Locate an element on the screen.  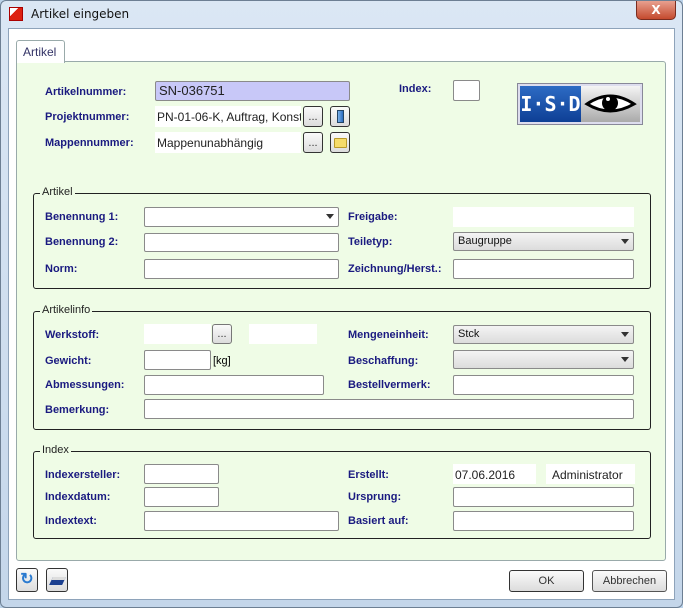
basiert-input is located at coordinates (543, 521).